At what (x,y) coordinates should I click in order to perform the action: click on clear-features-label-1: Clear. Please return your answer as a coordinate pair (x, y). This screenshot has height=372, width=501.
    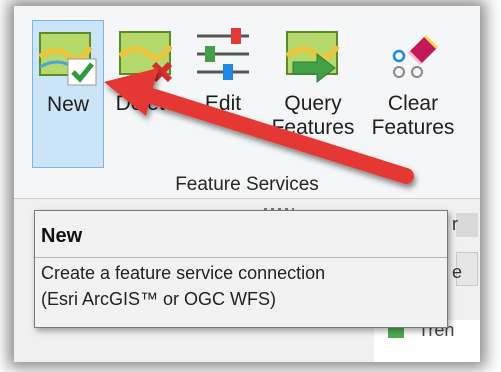
    Looking at the image, I should click on (413, 103).